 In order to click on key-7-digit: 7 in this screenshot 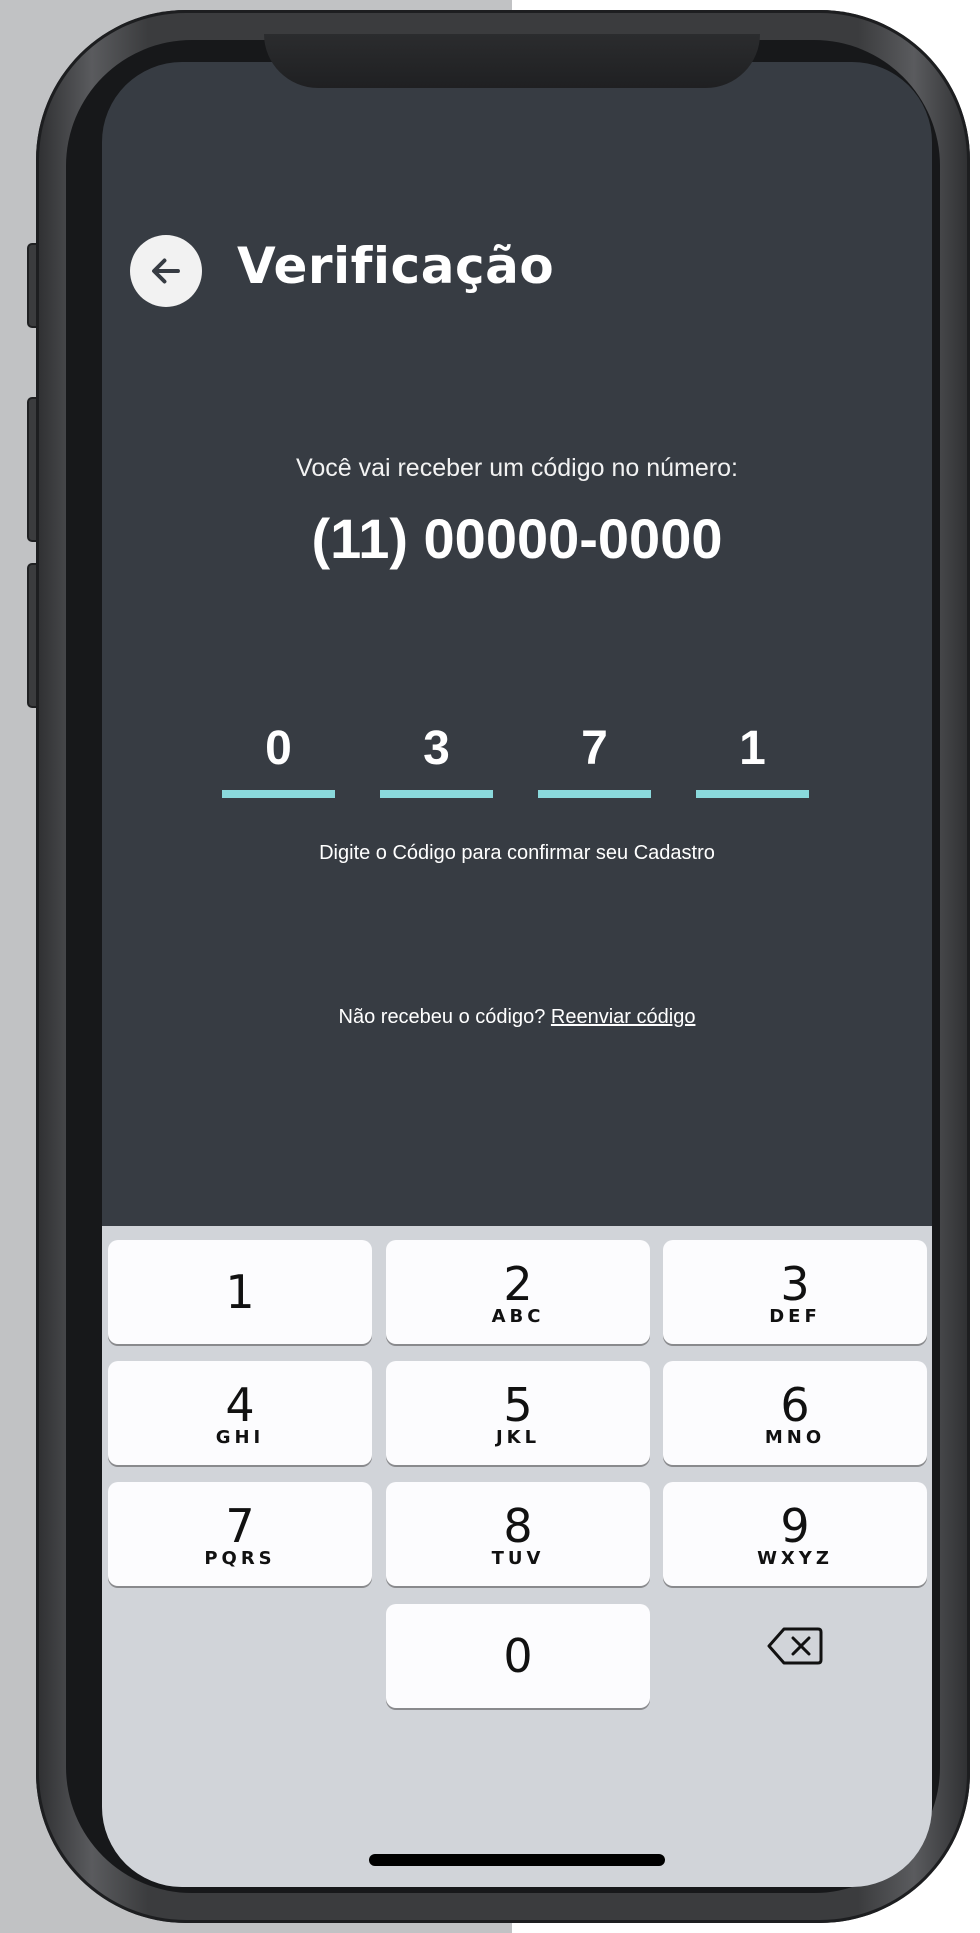, I will do `click(240, 1526)`.